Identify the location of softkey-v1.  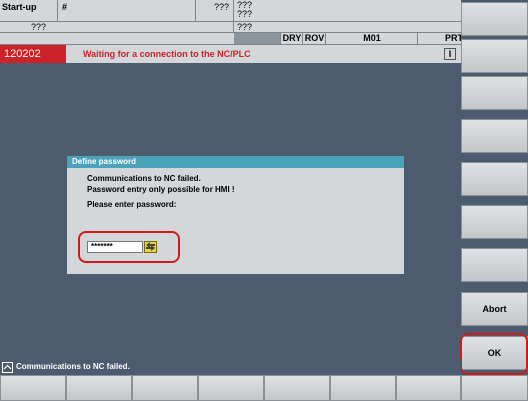
(494, 19).